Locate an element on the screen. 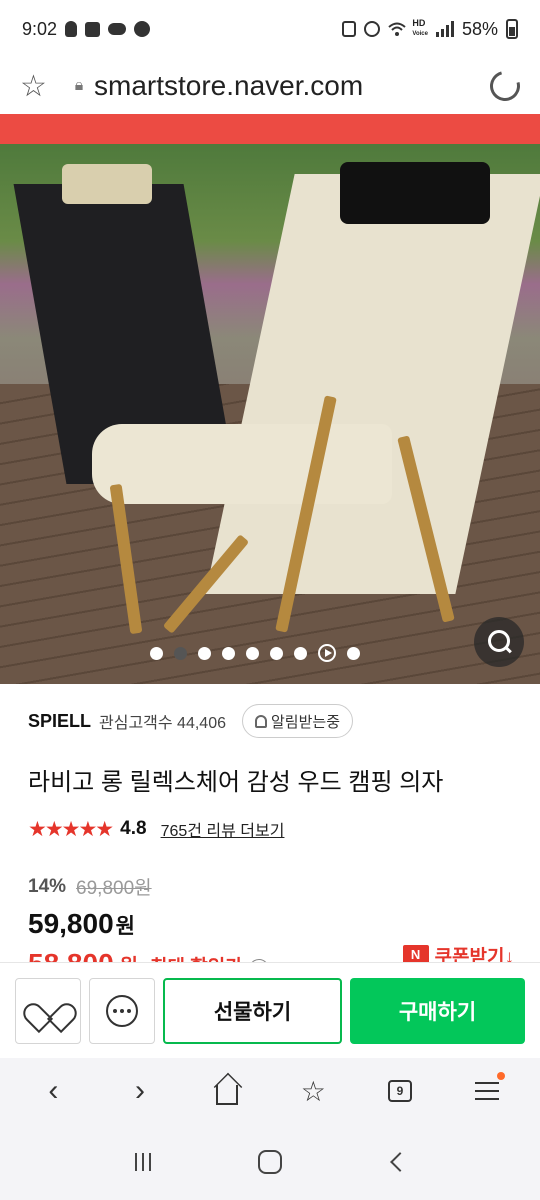  buy-button: 구매하기 is located at coordinates (437, 1010).